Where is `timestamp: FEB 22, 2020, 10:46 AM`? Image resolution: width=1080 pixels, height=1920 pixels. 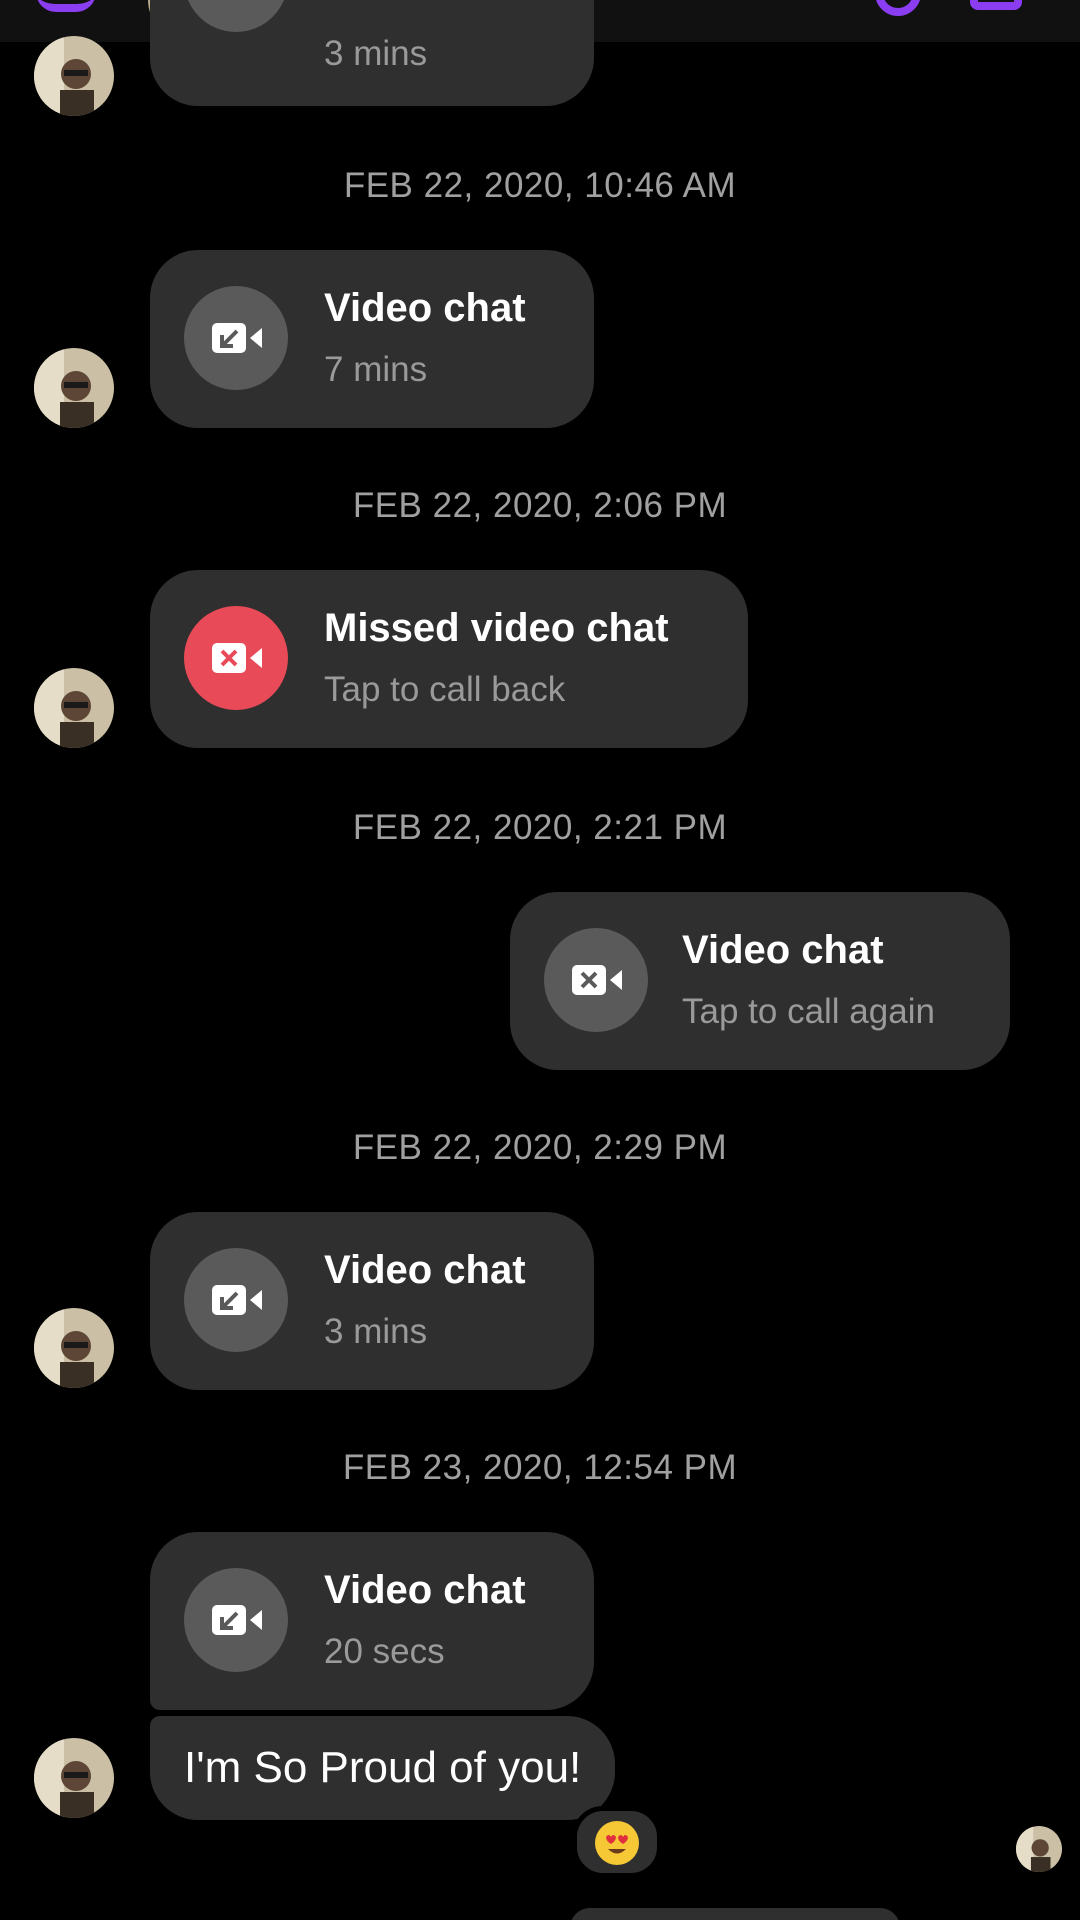 timestamp: FEB 22, 2020, 10:46 AM is located at coordinates (540, 185).